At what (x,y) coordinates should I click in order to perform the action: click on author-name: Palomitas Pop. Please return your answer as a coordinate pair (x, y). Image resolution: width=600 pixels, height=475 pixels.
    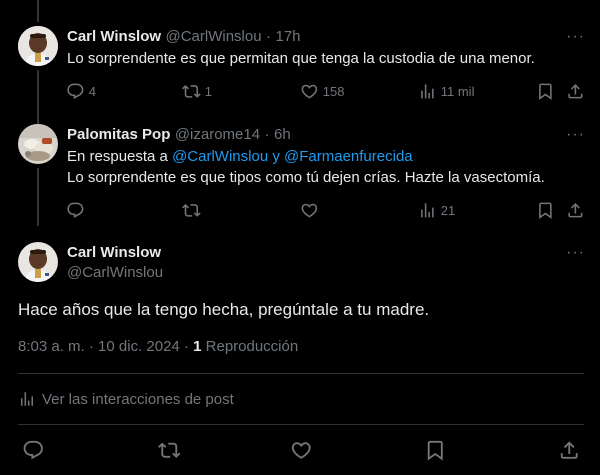
    Looking at the image, I should click on (118, 134).